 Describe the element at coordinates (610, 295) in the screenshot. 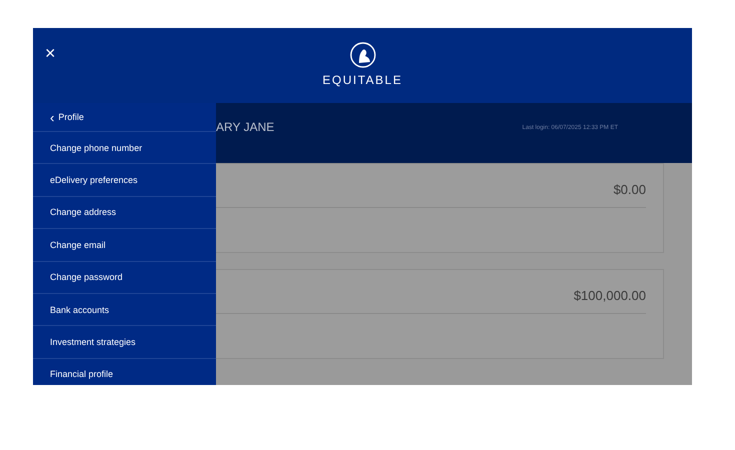

I see `balance-amount: $100,000.00` at that location.